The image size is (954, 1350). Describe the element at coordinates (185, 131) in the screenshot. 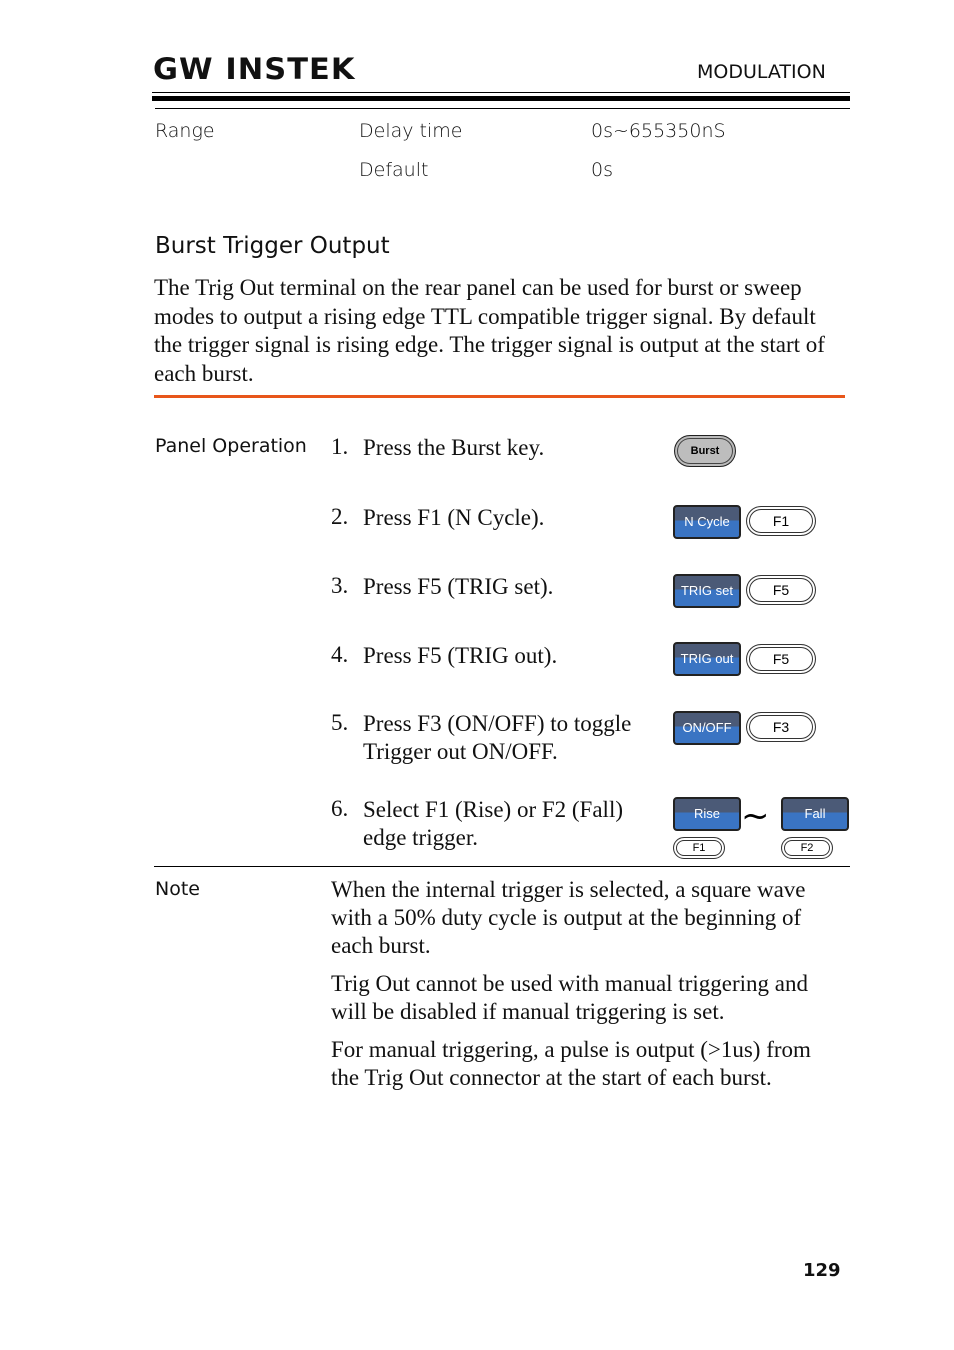

I see `spec-label: Range` at that location.